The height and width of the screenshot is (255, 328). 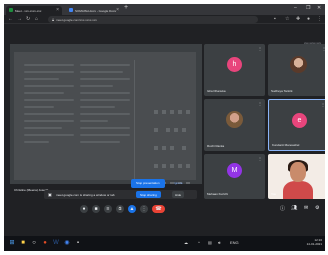 I want to click on new-tab-button: +, so click(x=126, y=7).